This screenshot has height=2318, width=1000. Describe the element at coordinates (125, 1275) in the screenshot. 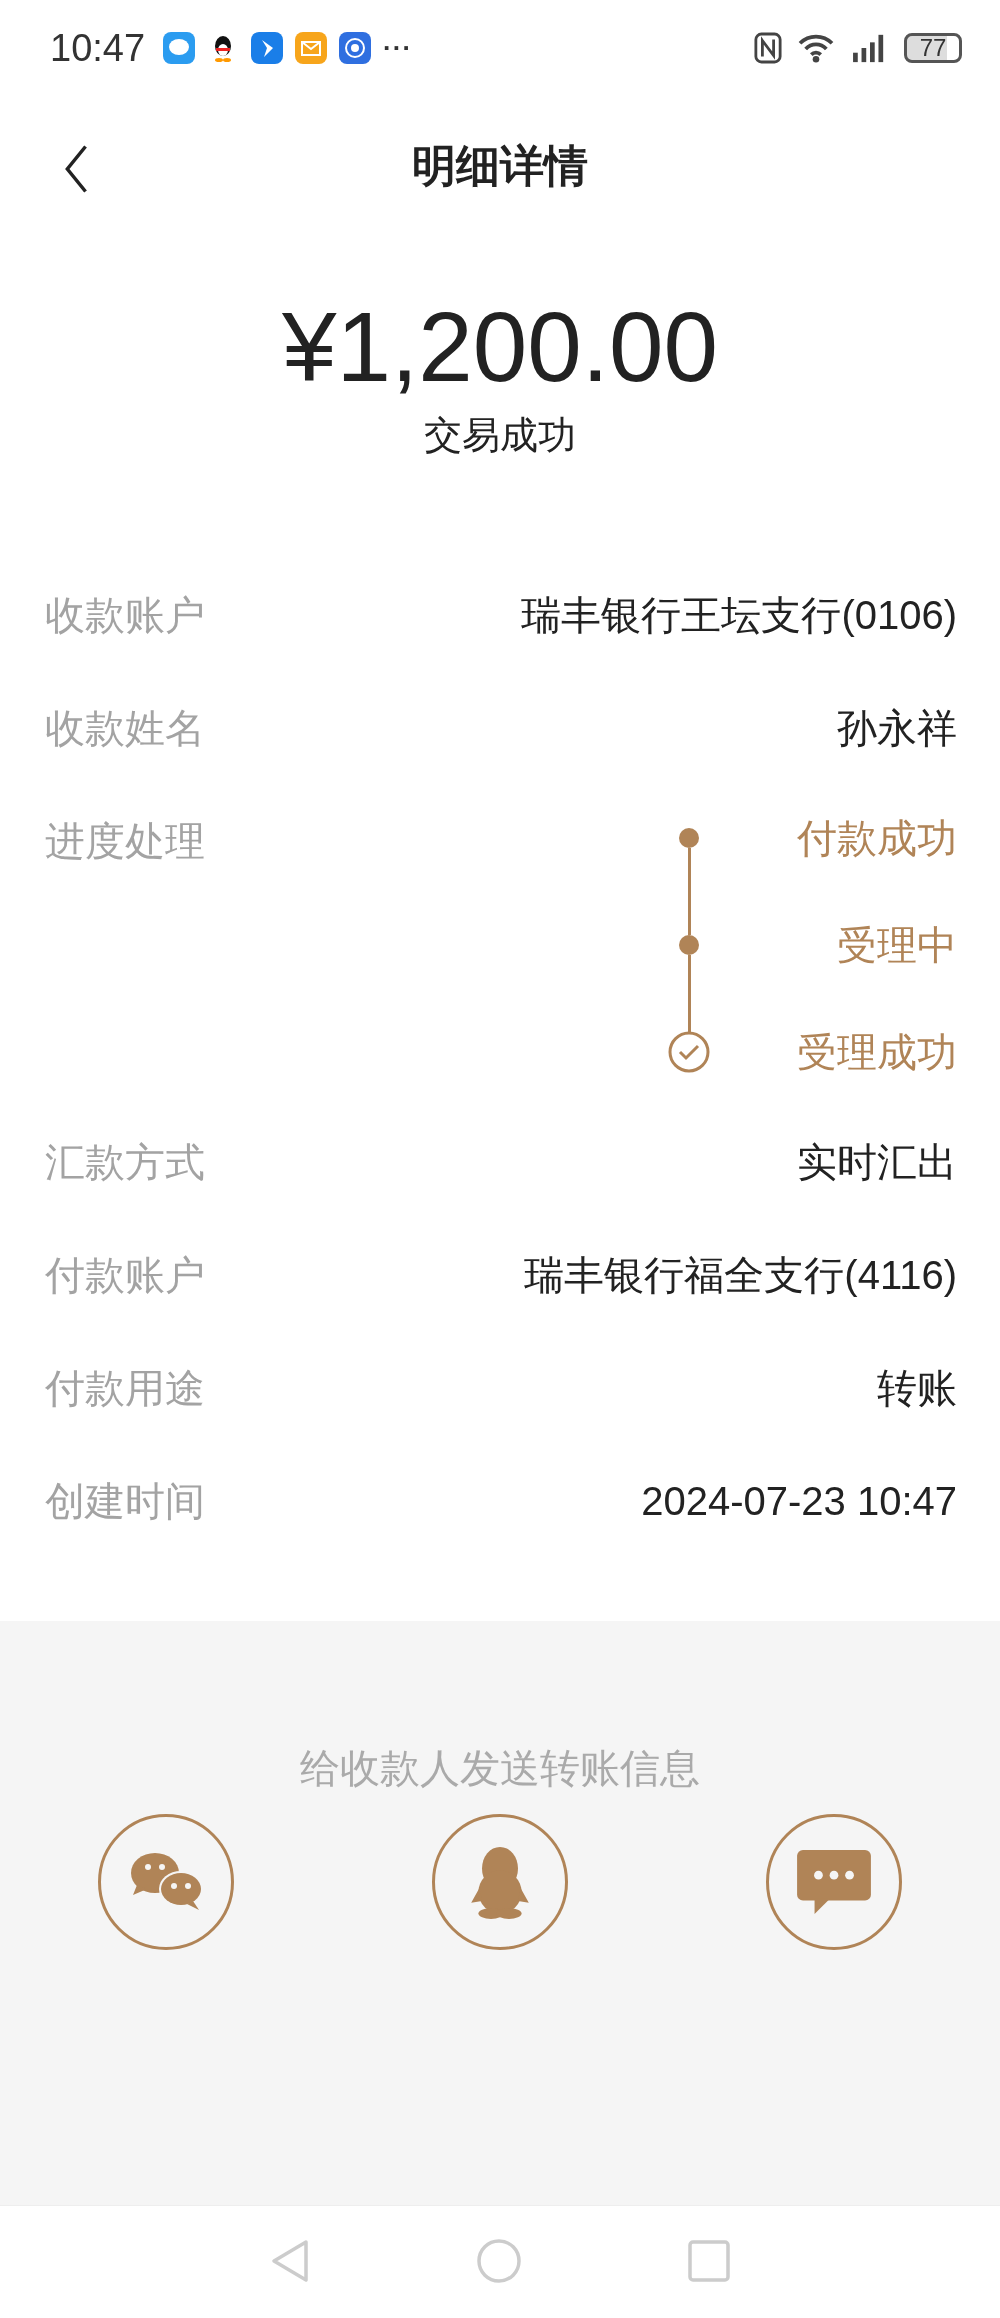

I see `detail-label: 付款账户` at that location.